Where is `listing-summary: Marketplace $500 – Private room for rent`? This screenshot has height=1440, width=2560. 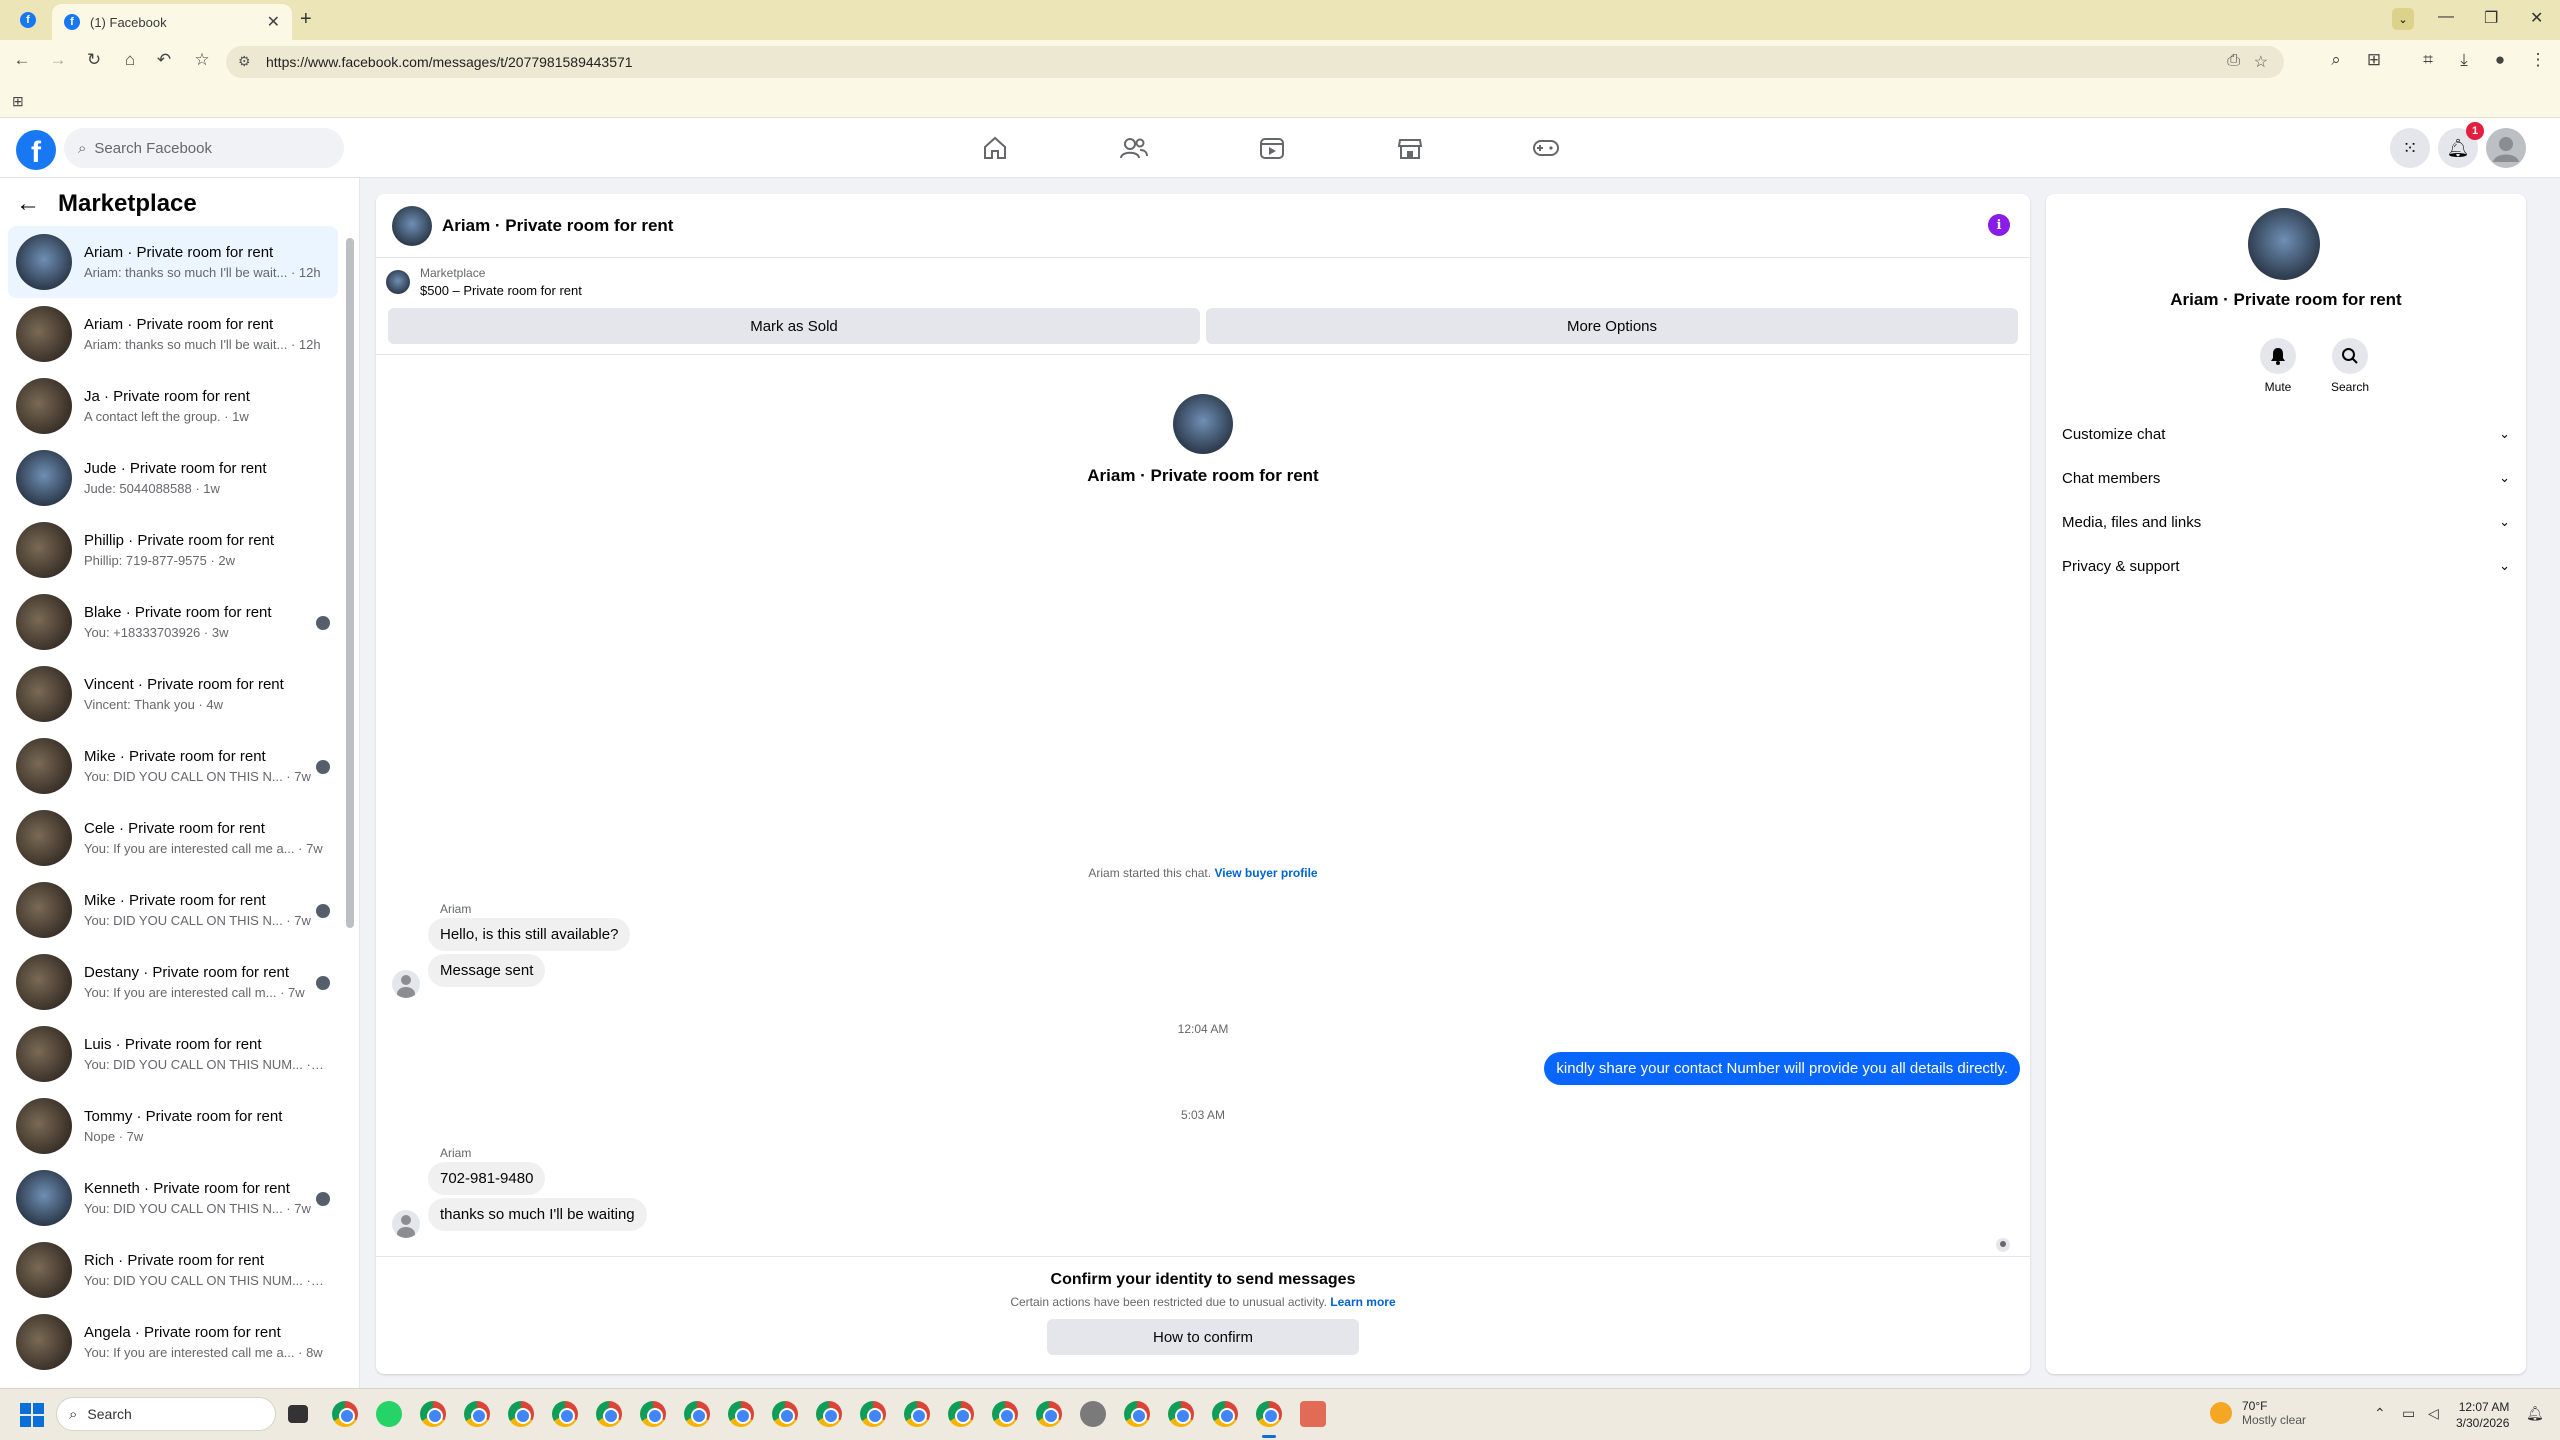
listing-summary: Marketplace $500 – Private room for rent is located at coordinates (484, 282).